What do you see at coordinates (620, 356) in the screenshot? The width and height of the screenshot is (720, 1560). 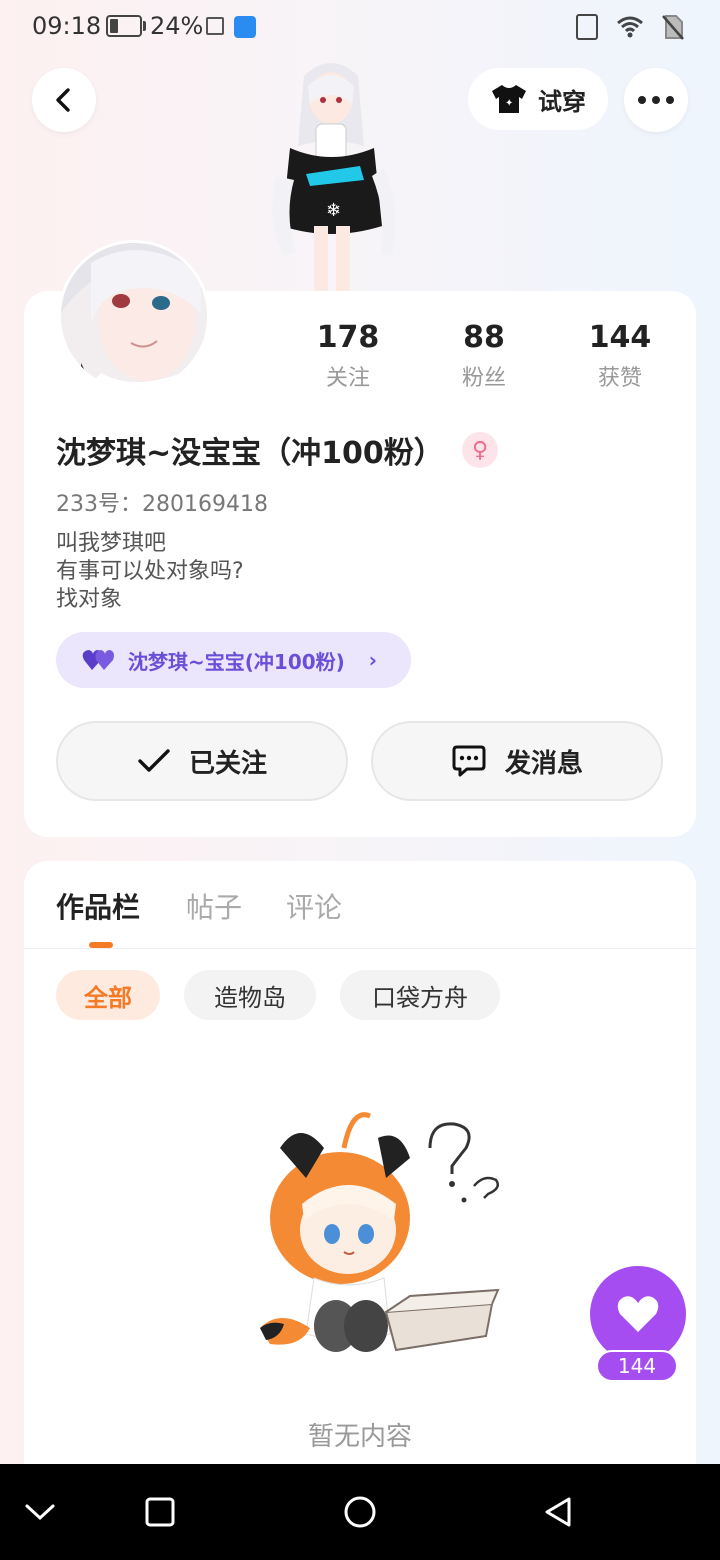 I see `stat-likes: 144 获赞` at bounding box center [620, 356].